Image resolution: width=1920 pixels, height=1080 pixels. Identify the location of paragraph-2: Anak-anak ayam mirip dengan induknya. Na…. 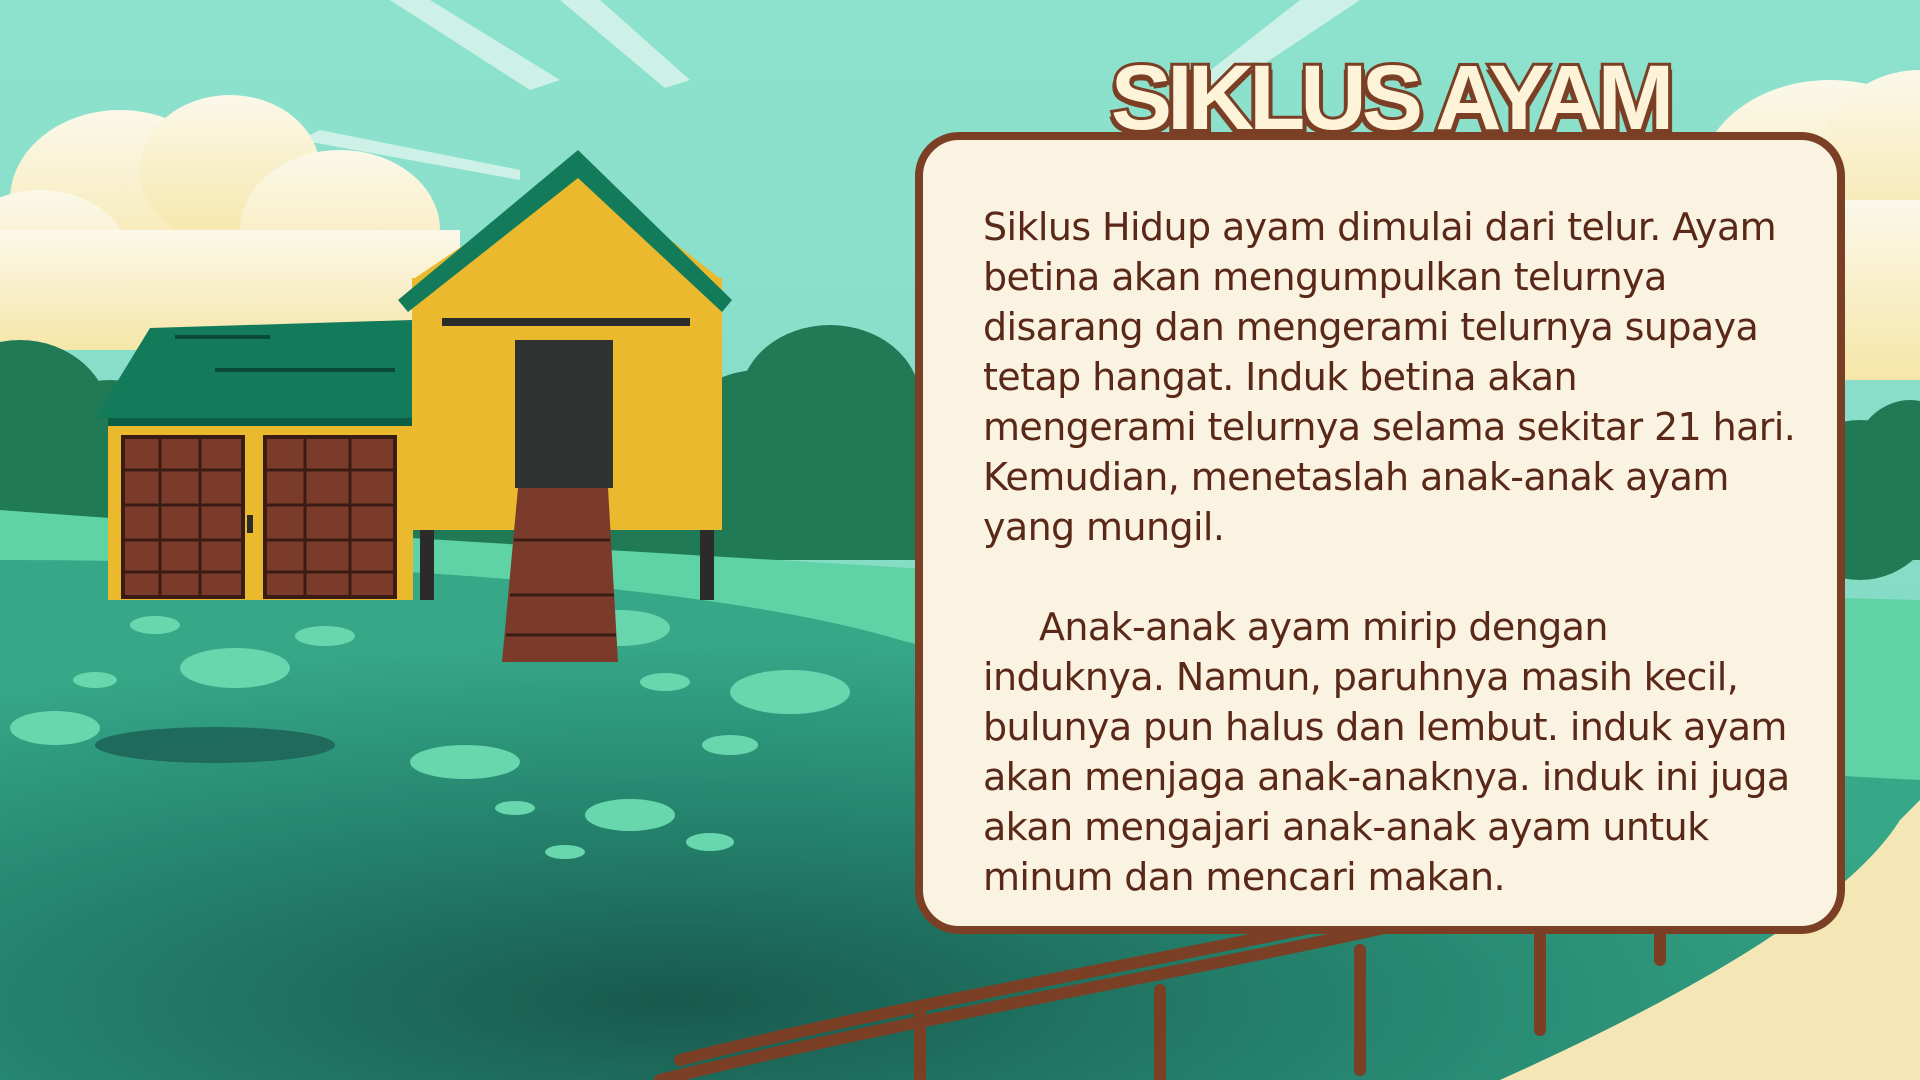
(1386, 752).